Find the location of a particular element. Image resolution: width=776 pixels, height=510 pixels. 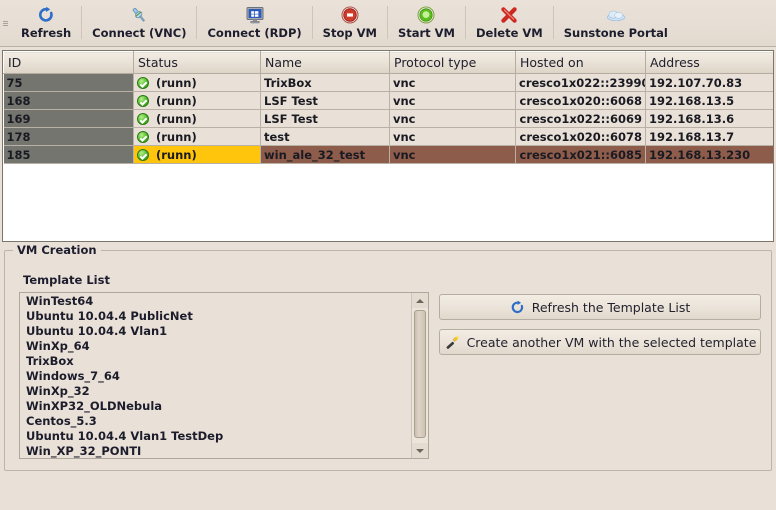

column-header-hosted: Hosted on is located at coordinates (580, 62).